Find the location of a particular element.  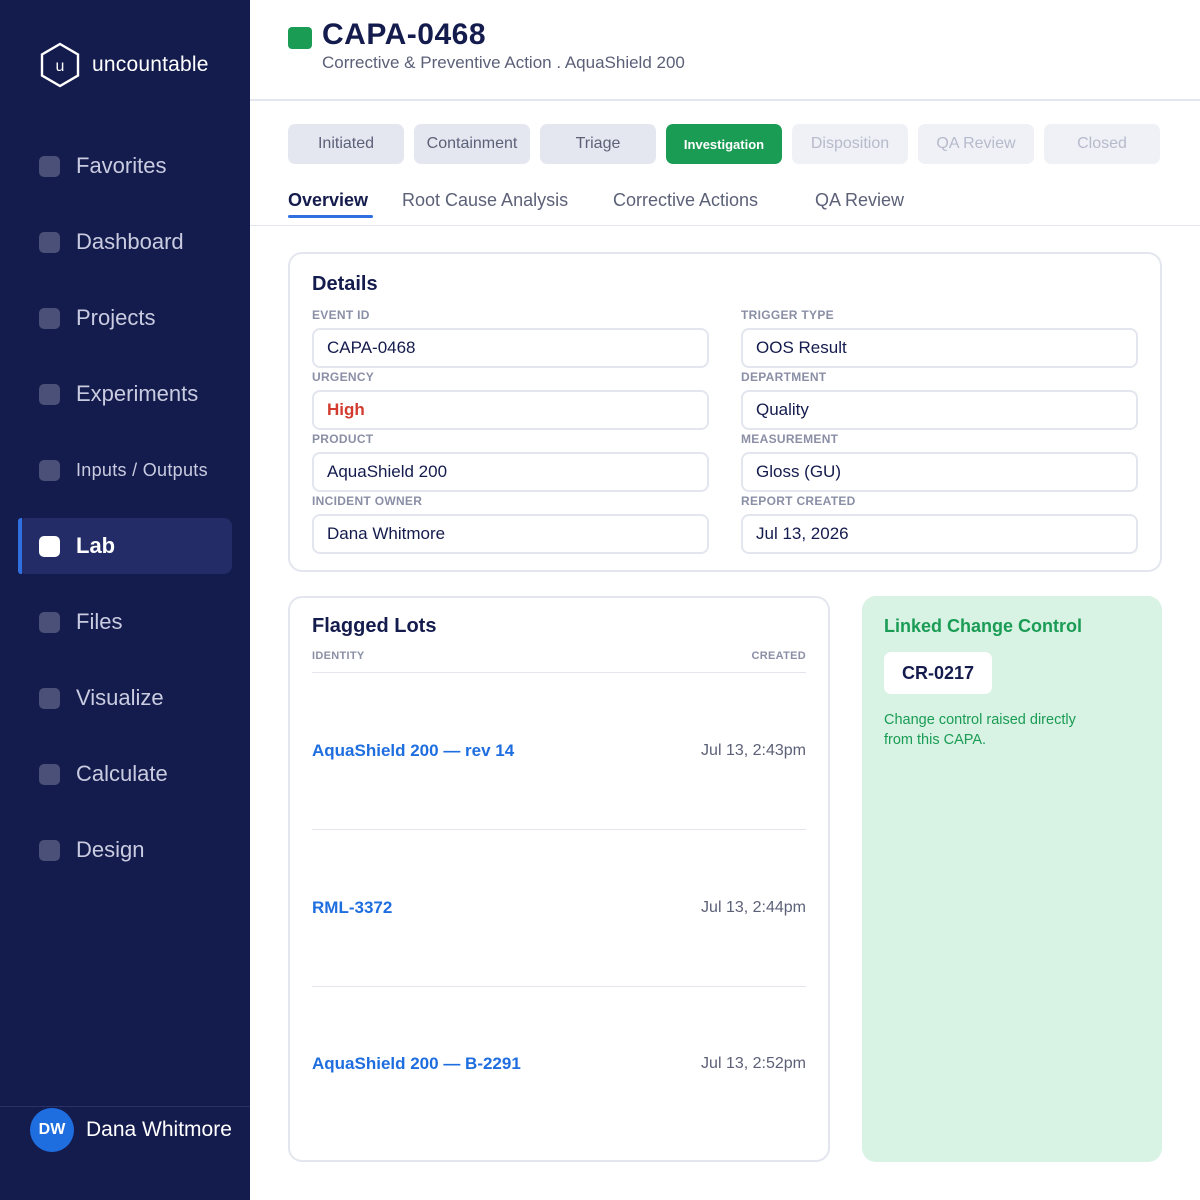

sidebar-item-experiments: Experiments is located at coordinates (125, 394).